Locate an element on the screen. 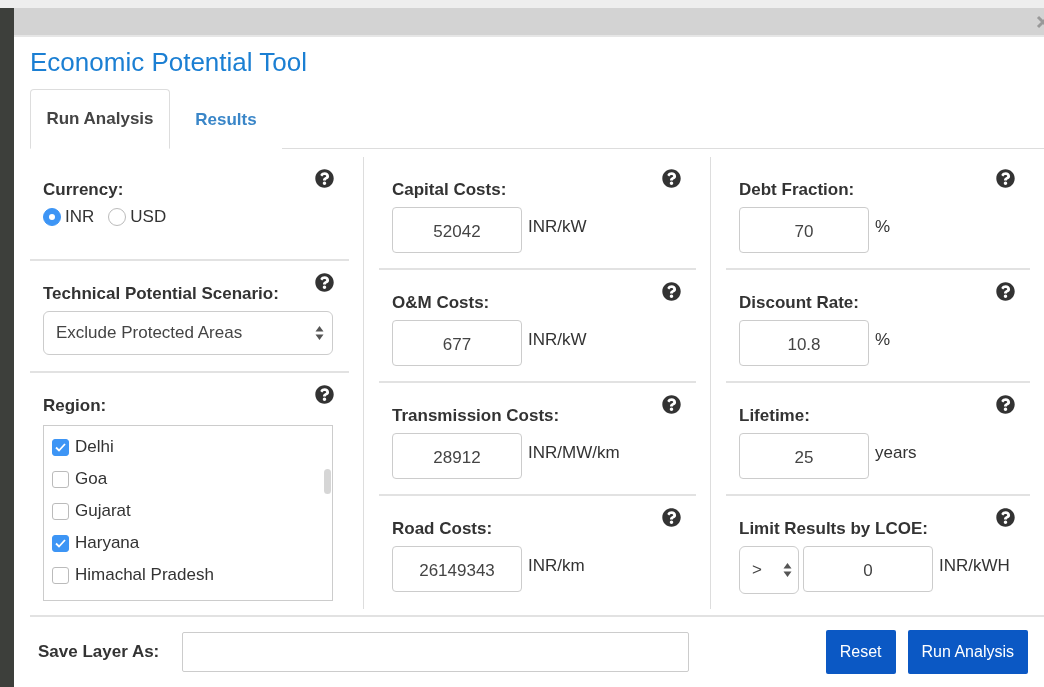 Image resolution: width=1044 pixels, height=687 pixels. radio-label: USD is located at coordinates (148, 217).